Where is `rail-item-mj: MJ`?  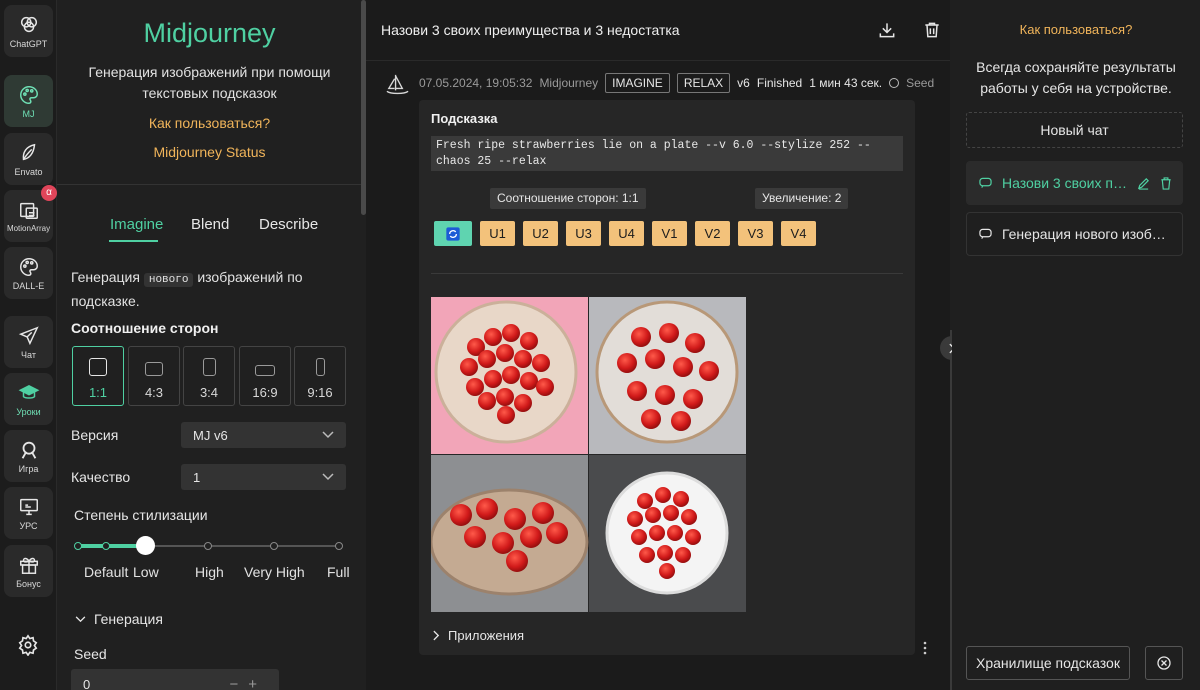 rail-item-mj: MJ is located at coordinates (28, 101).